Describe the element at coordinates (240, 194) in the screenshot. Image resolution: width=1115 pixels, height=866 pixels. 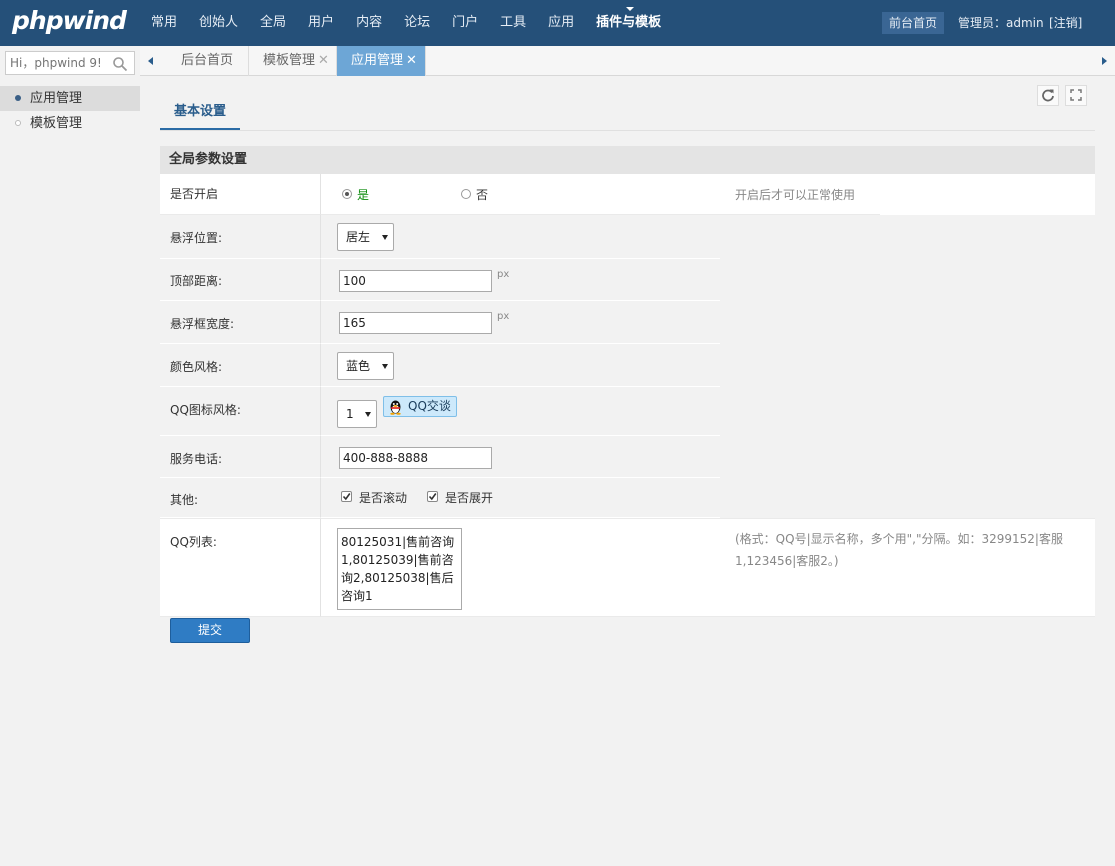
I see `field-label: 是否开启` at that location.